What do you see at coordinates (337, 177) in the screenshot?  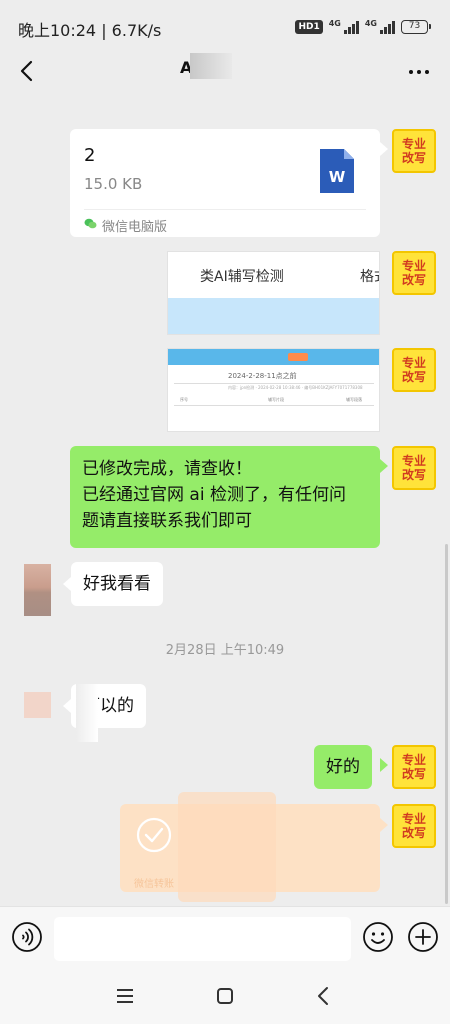 I see `svg-text: W` at bounding box center [337, 177].